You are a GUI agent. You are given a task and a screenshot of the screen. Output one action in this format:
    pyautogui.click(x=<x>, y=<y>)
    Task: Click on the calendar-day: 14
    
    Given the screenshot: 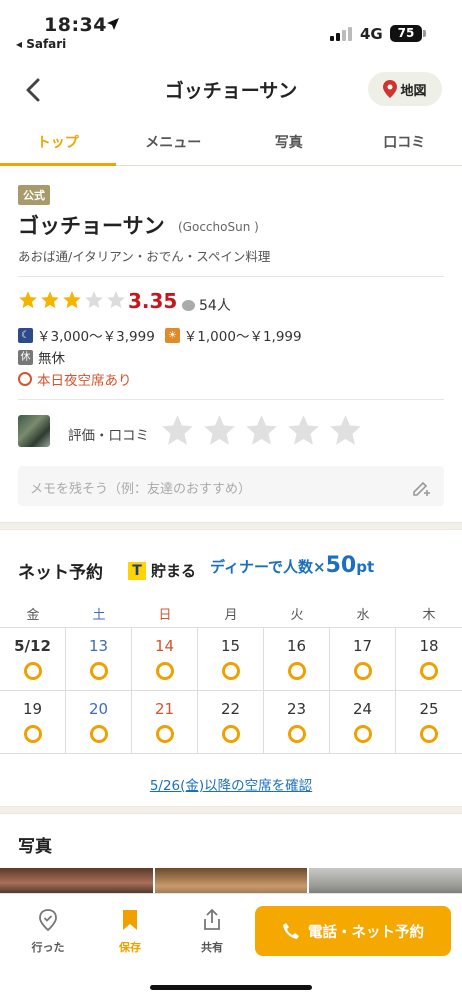 What is the action you would take?
    pyautogui.click(x=165, y=659)
    